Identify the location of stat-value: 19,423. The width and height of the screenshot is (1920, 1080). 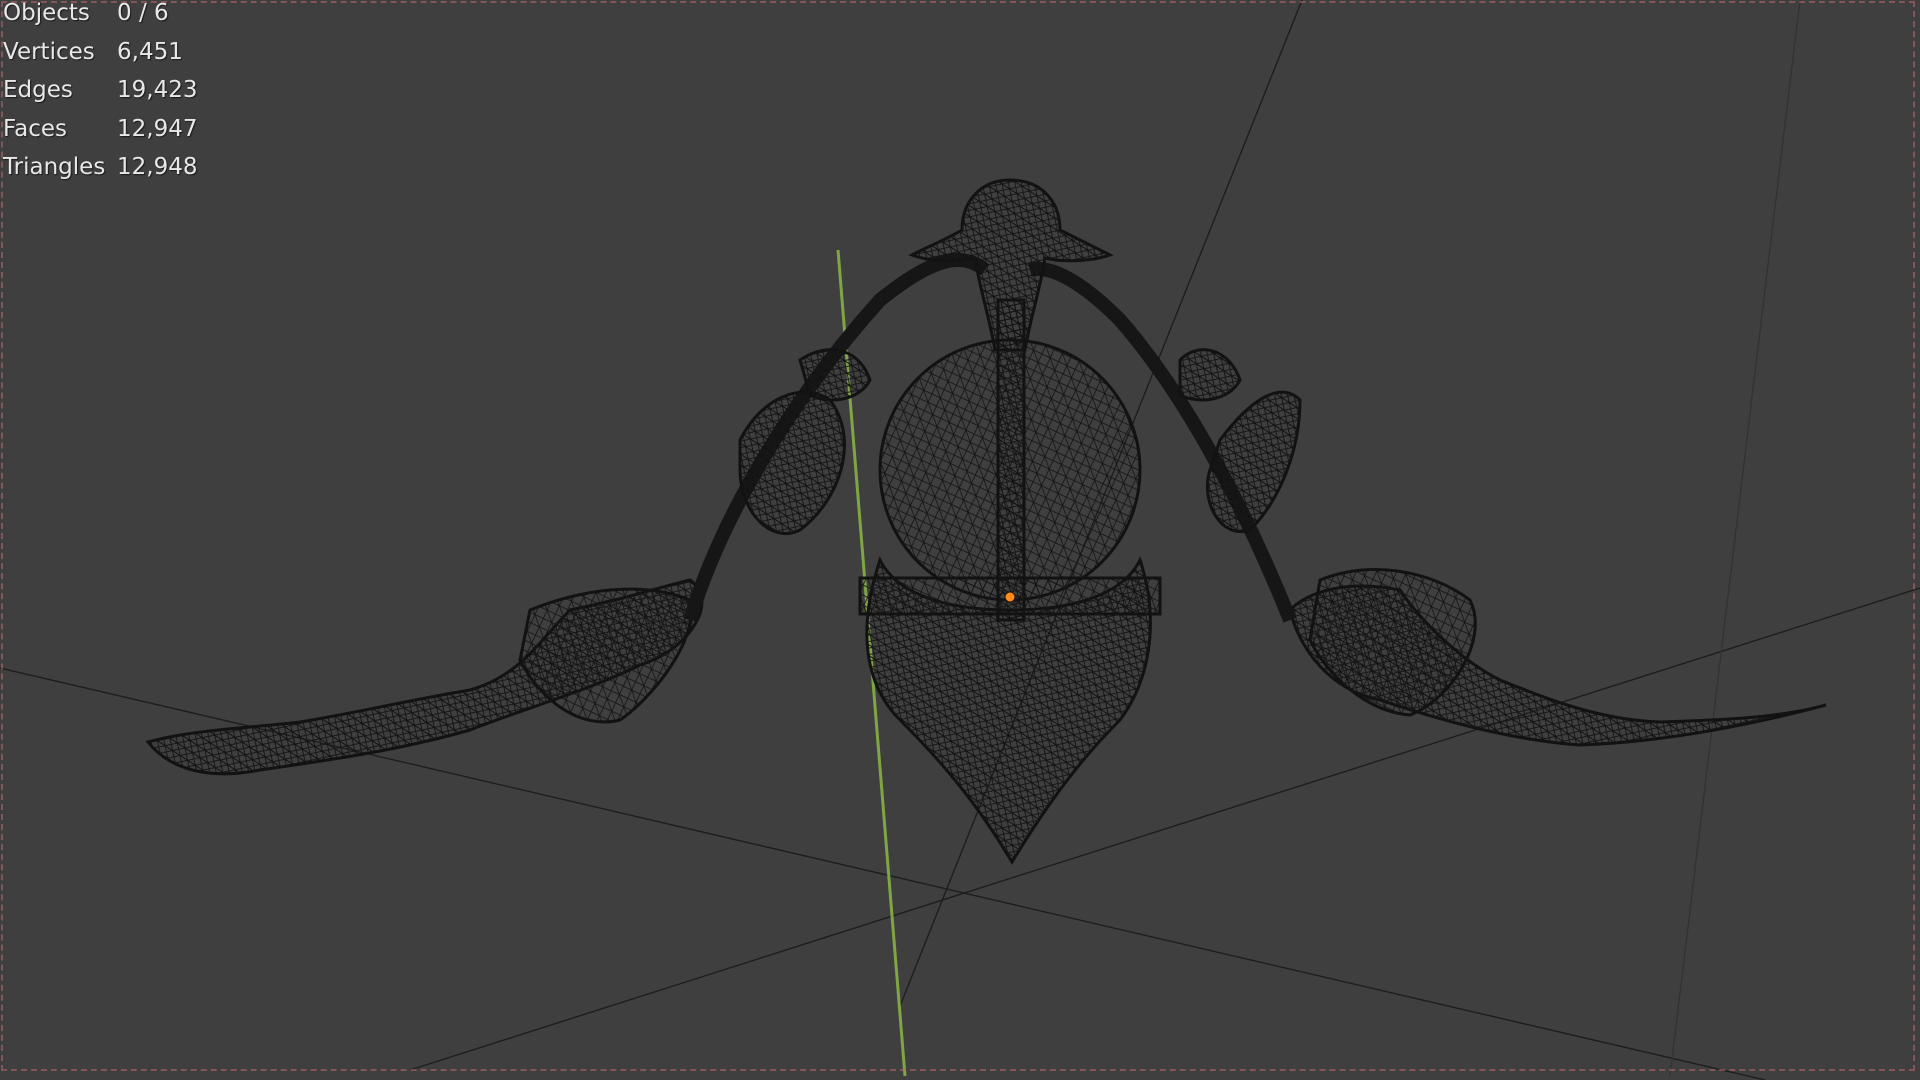
(157, 90).